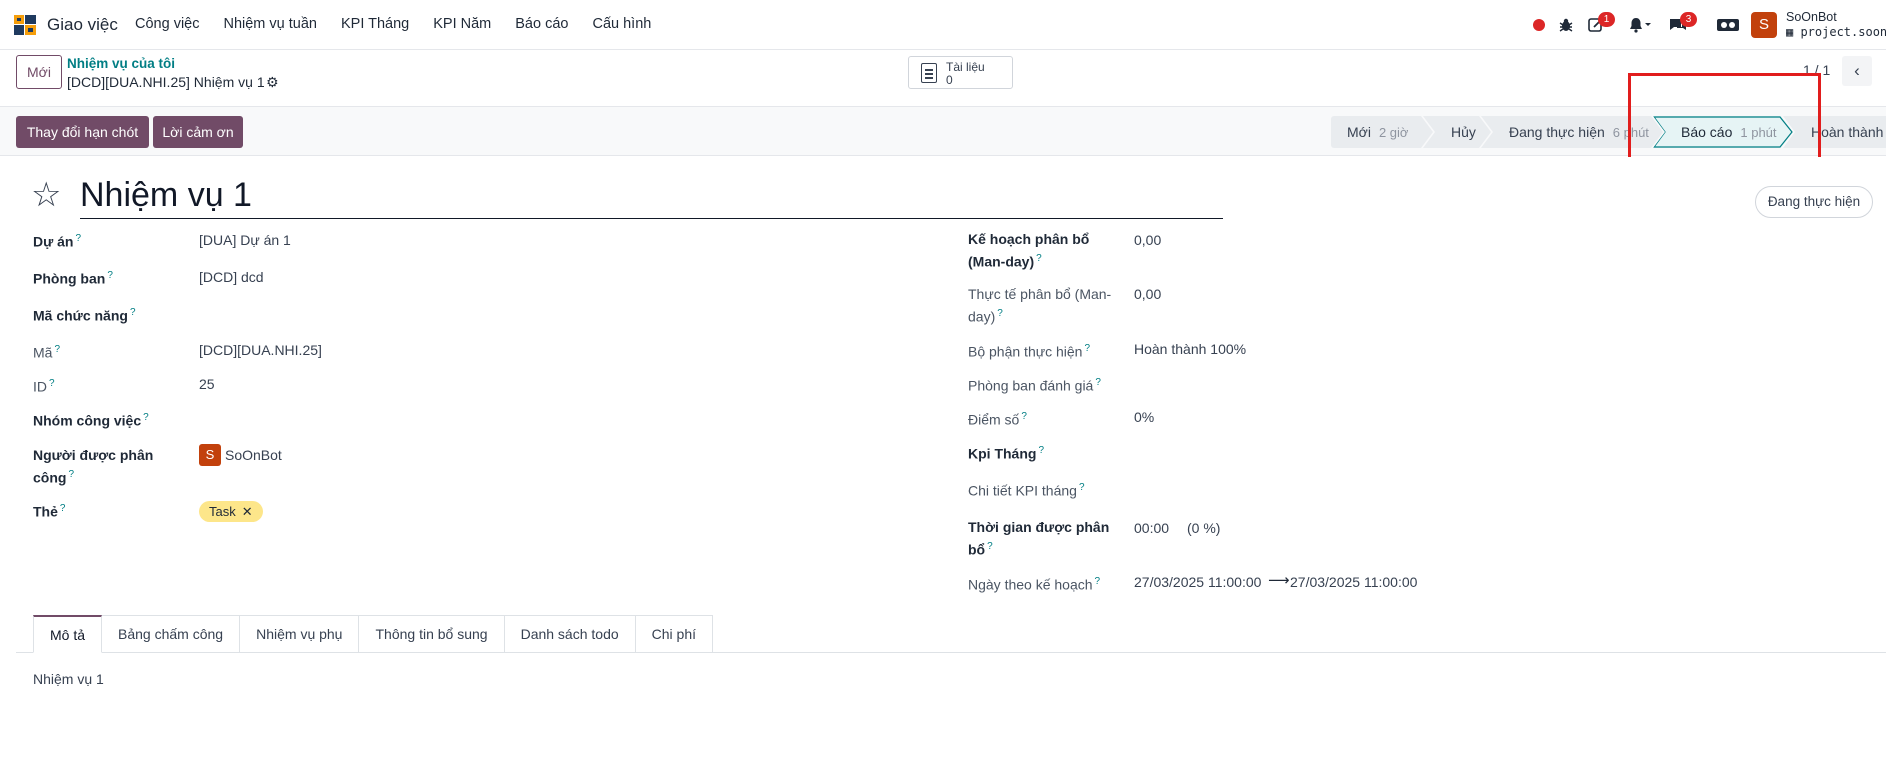 The width and height of the screenshot is (1886, 776). What do you see at coordinates (1148, 294) in the screenshot?
I see `actual-allocation-value: 0,00` at bounding box center [1148, 294].